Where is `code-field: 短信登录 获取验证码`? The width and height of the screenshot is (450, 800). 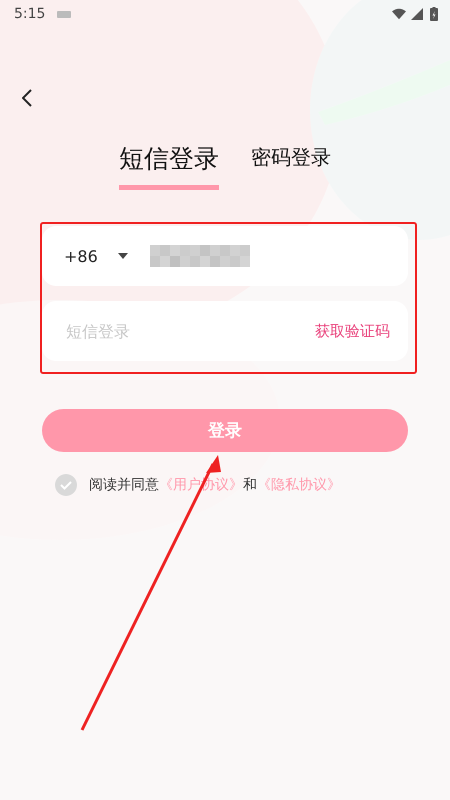
code-field: 短信登录 获取验证码 is located at coordinates (225, 331).